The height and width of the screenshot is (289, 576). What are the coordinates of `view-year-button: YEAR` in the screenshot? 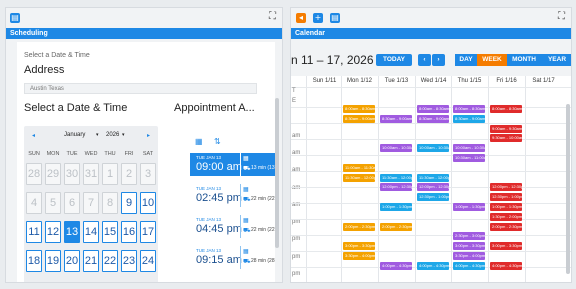 It's located at (556, 60).